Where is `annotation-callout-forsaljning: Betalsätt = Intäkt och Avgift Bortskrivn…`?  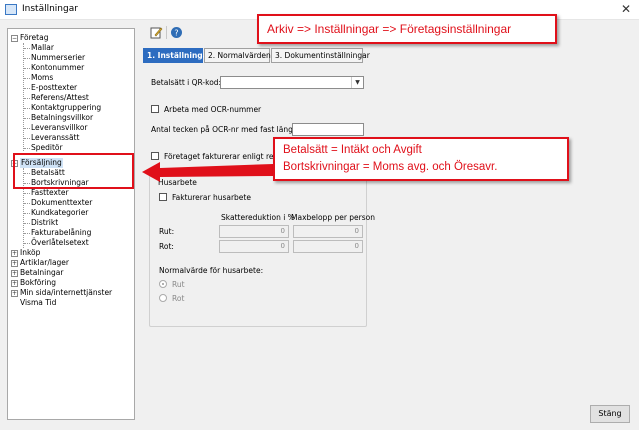
annotation-callout-forsaljning: Betalsätt = Intäkt och Avgift Bortskrivn… is located at coordinates (421, 159).